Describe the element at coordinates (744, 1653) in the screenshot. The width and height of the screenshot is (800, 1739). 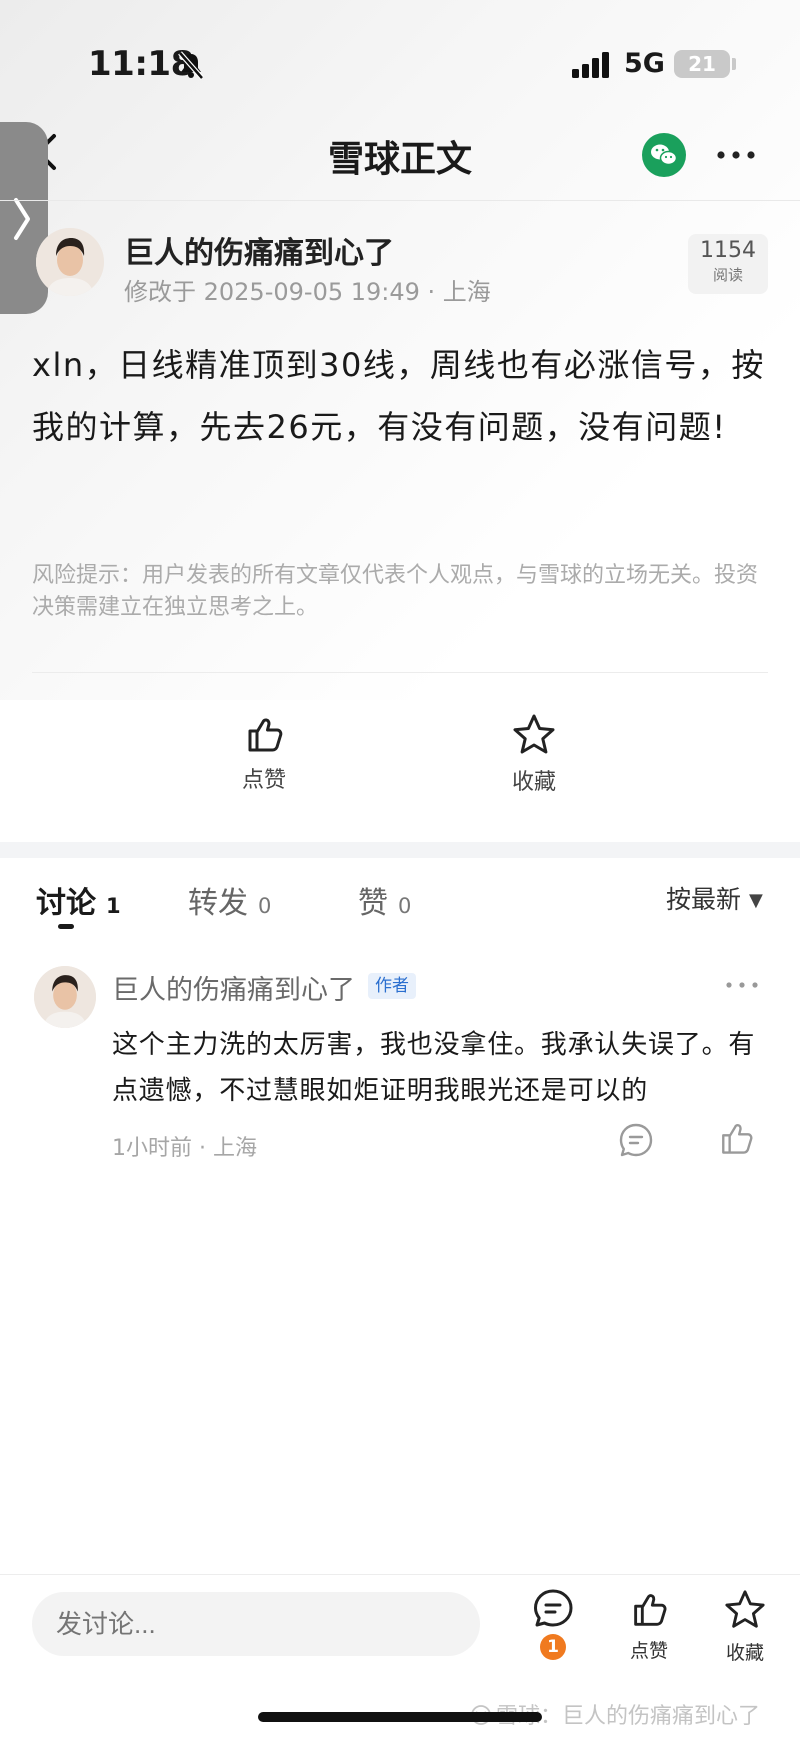
I see `bottom-favorite-label: 收藏` at that location.